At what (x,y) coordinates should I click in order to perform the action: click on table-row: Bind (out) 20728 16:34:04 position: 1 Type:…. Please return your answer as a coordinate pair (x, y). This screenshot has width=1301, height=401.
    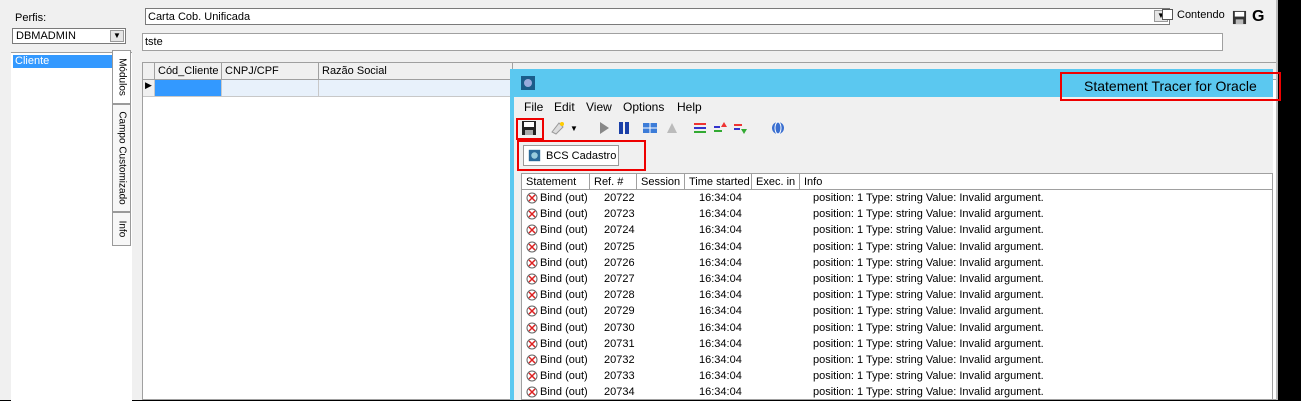
    Looking at the image, I should click on (897, 295).